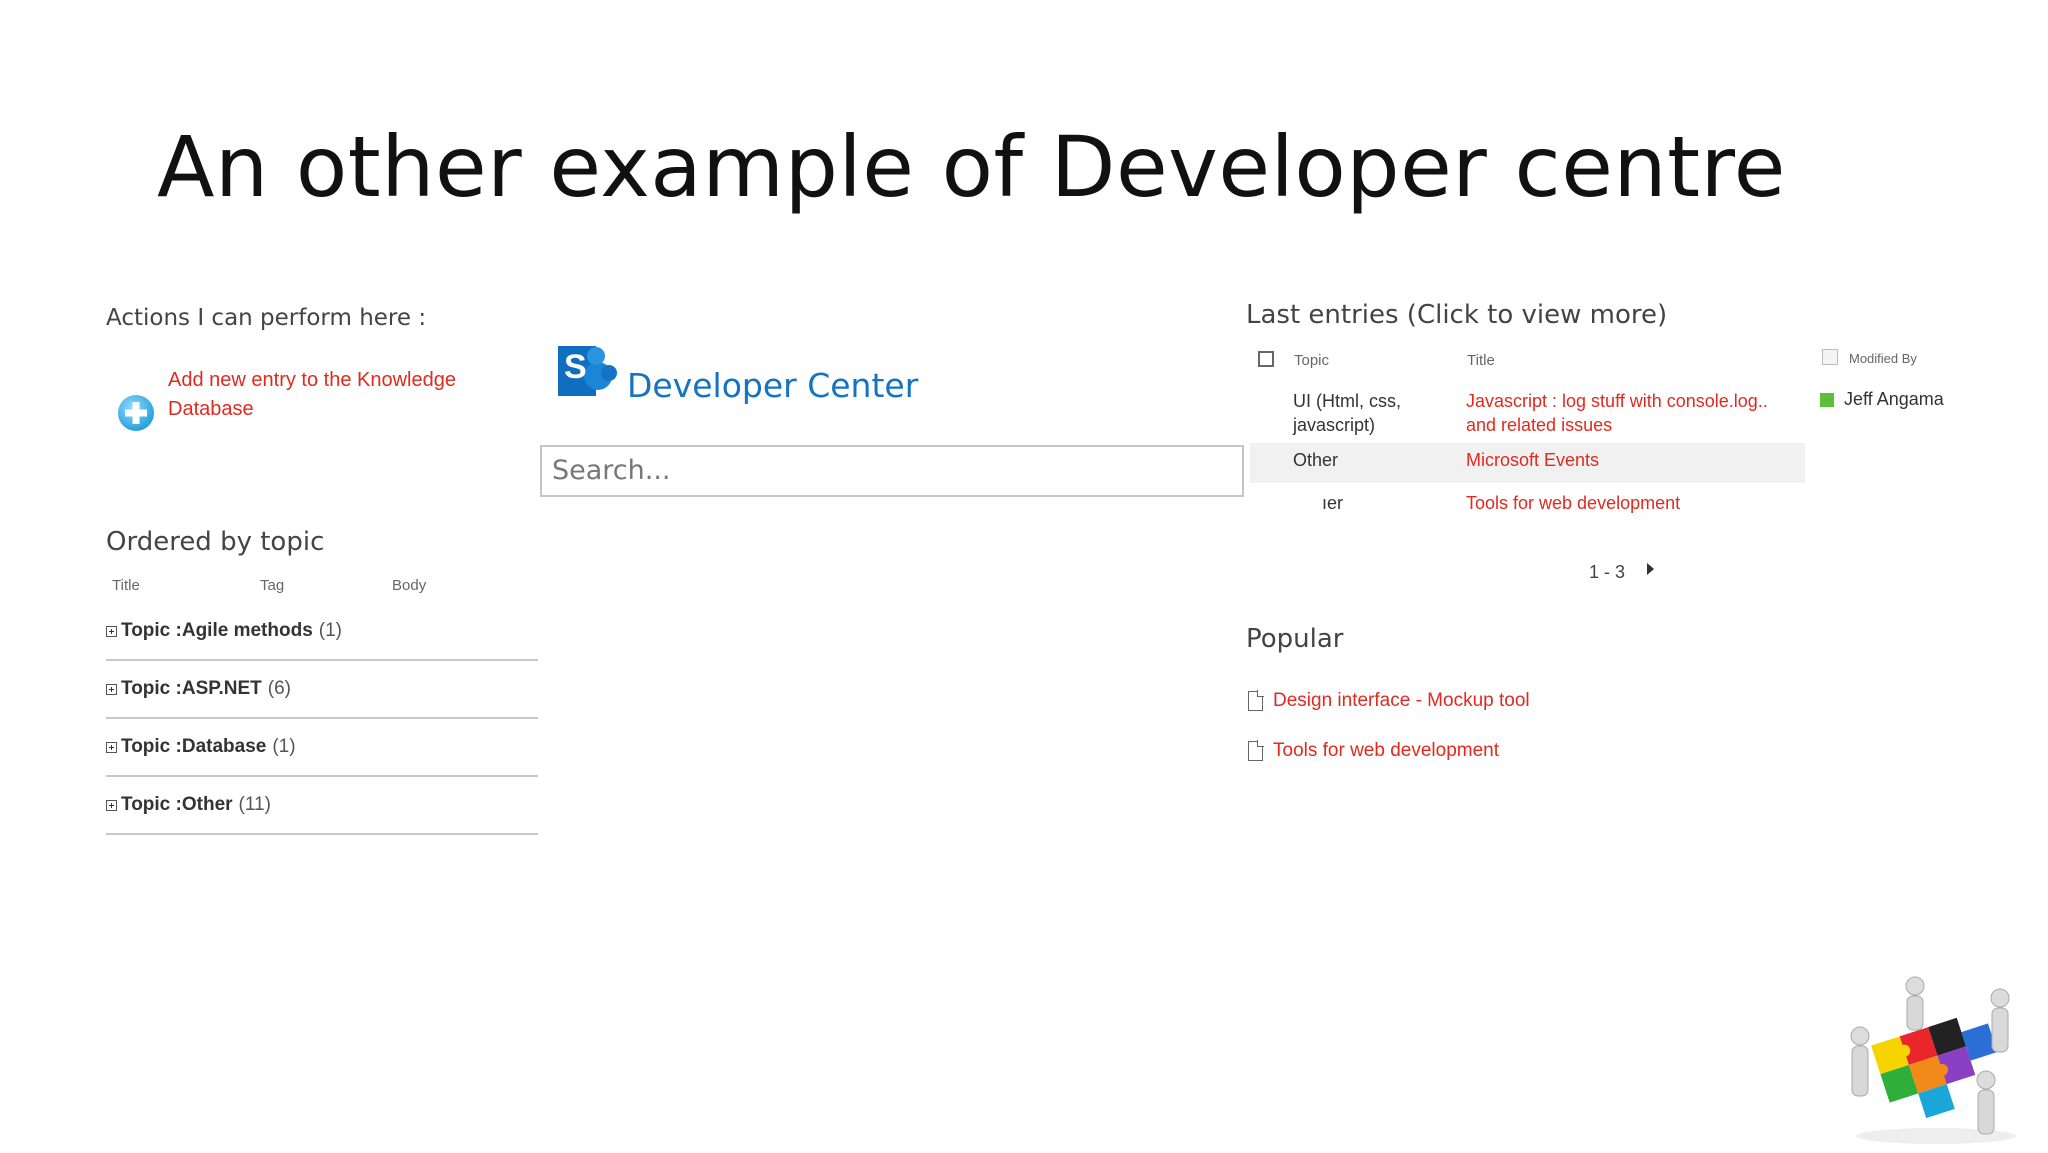 This screenshot has height=1153, width=2048. I want to click on group-row-agile: Topic : Agile methods (1), so click(322, 632).